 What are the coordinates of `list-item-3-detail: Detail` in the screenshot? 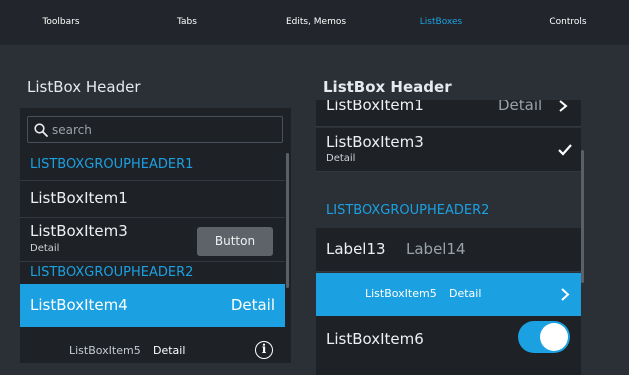 It's located at (45, 248).